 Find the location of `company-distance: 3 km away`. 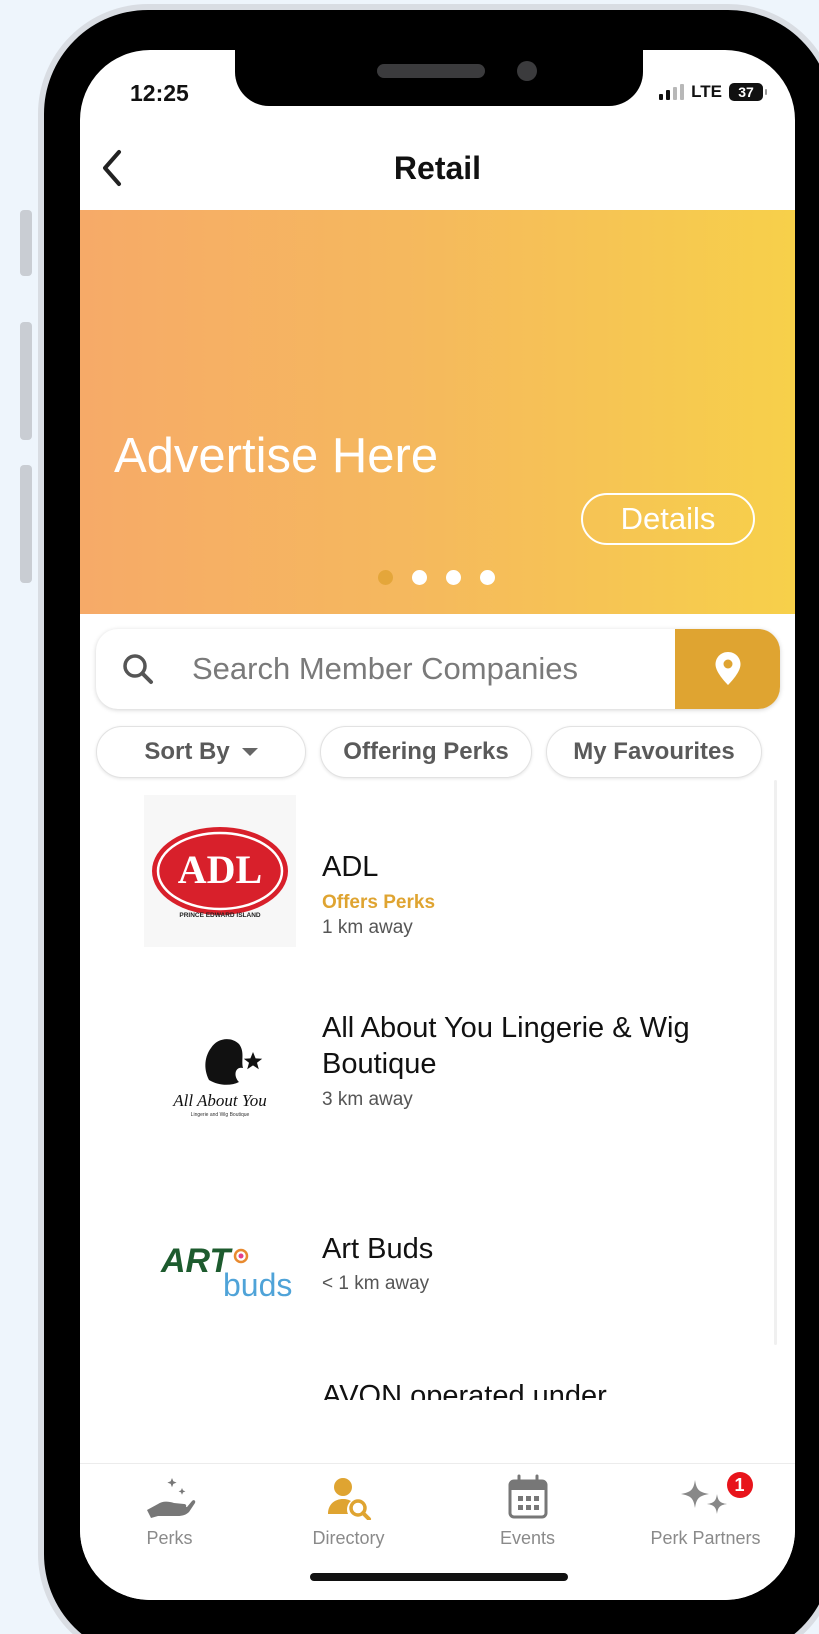

company-distance: 3 km away is located at coordinates (367, 1099).